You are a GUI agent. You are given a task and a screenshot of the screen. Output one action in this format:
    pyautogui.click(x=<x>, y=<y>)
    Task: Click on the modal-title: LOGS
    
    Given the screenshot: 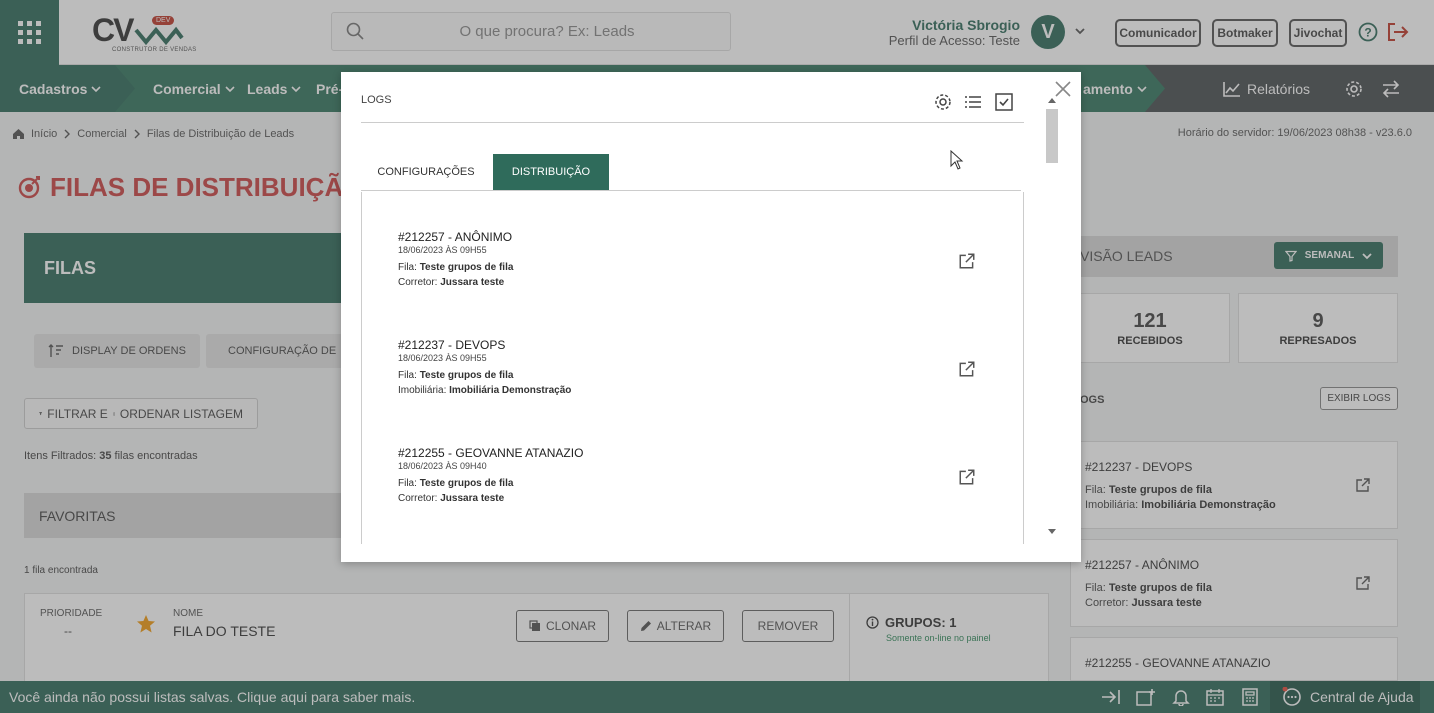 What is the action you would take?
    pyautogui.click(x=376, y=100)
    